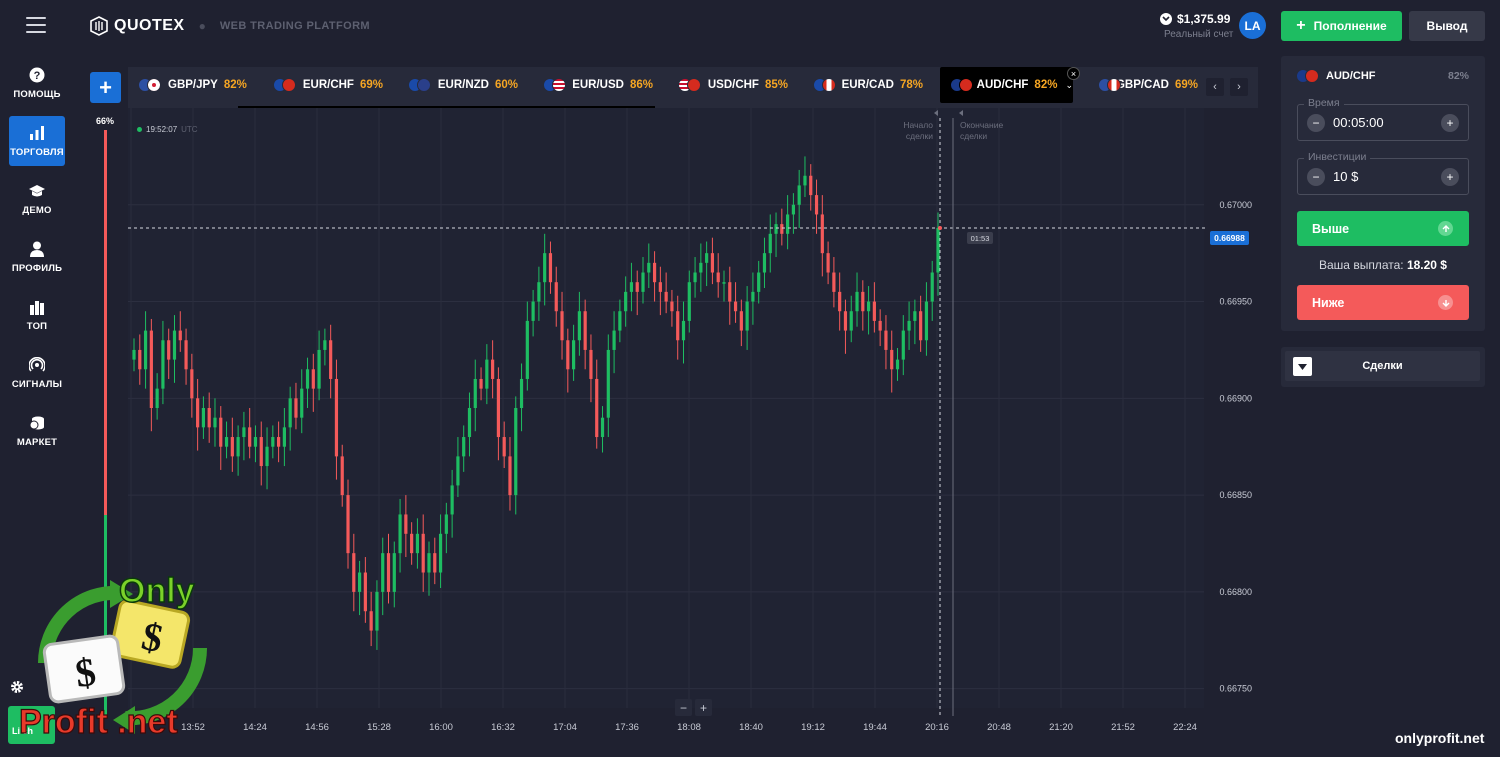 The width and height of the screenshot is (1500, 757). What do you see at coordinates (458, 85) in the screenshot?
I see `tab-eur-nzd: EUR/NZD 60%` at bounding box center [458, 85].